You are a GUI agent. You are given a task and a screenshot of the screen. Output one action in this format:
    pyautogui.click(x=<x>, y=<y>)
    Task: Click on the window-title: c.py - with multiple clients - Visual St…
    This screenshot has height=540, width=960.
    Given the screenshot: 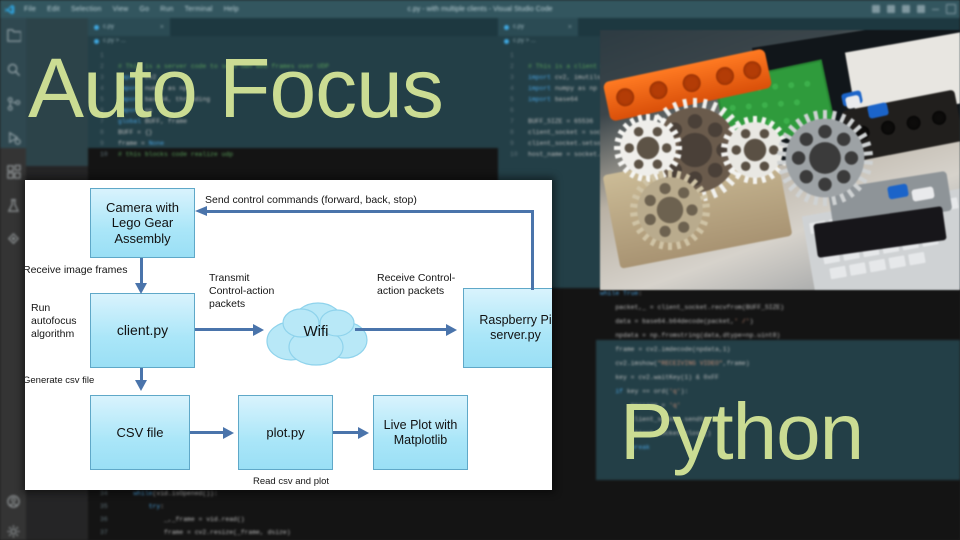 What is the action you would take?
    pyautogui.click(x=480, y=9)
    